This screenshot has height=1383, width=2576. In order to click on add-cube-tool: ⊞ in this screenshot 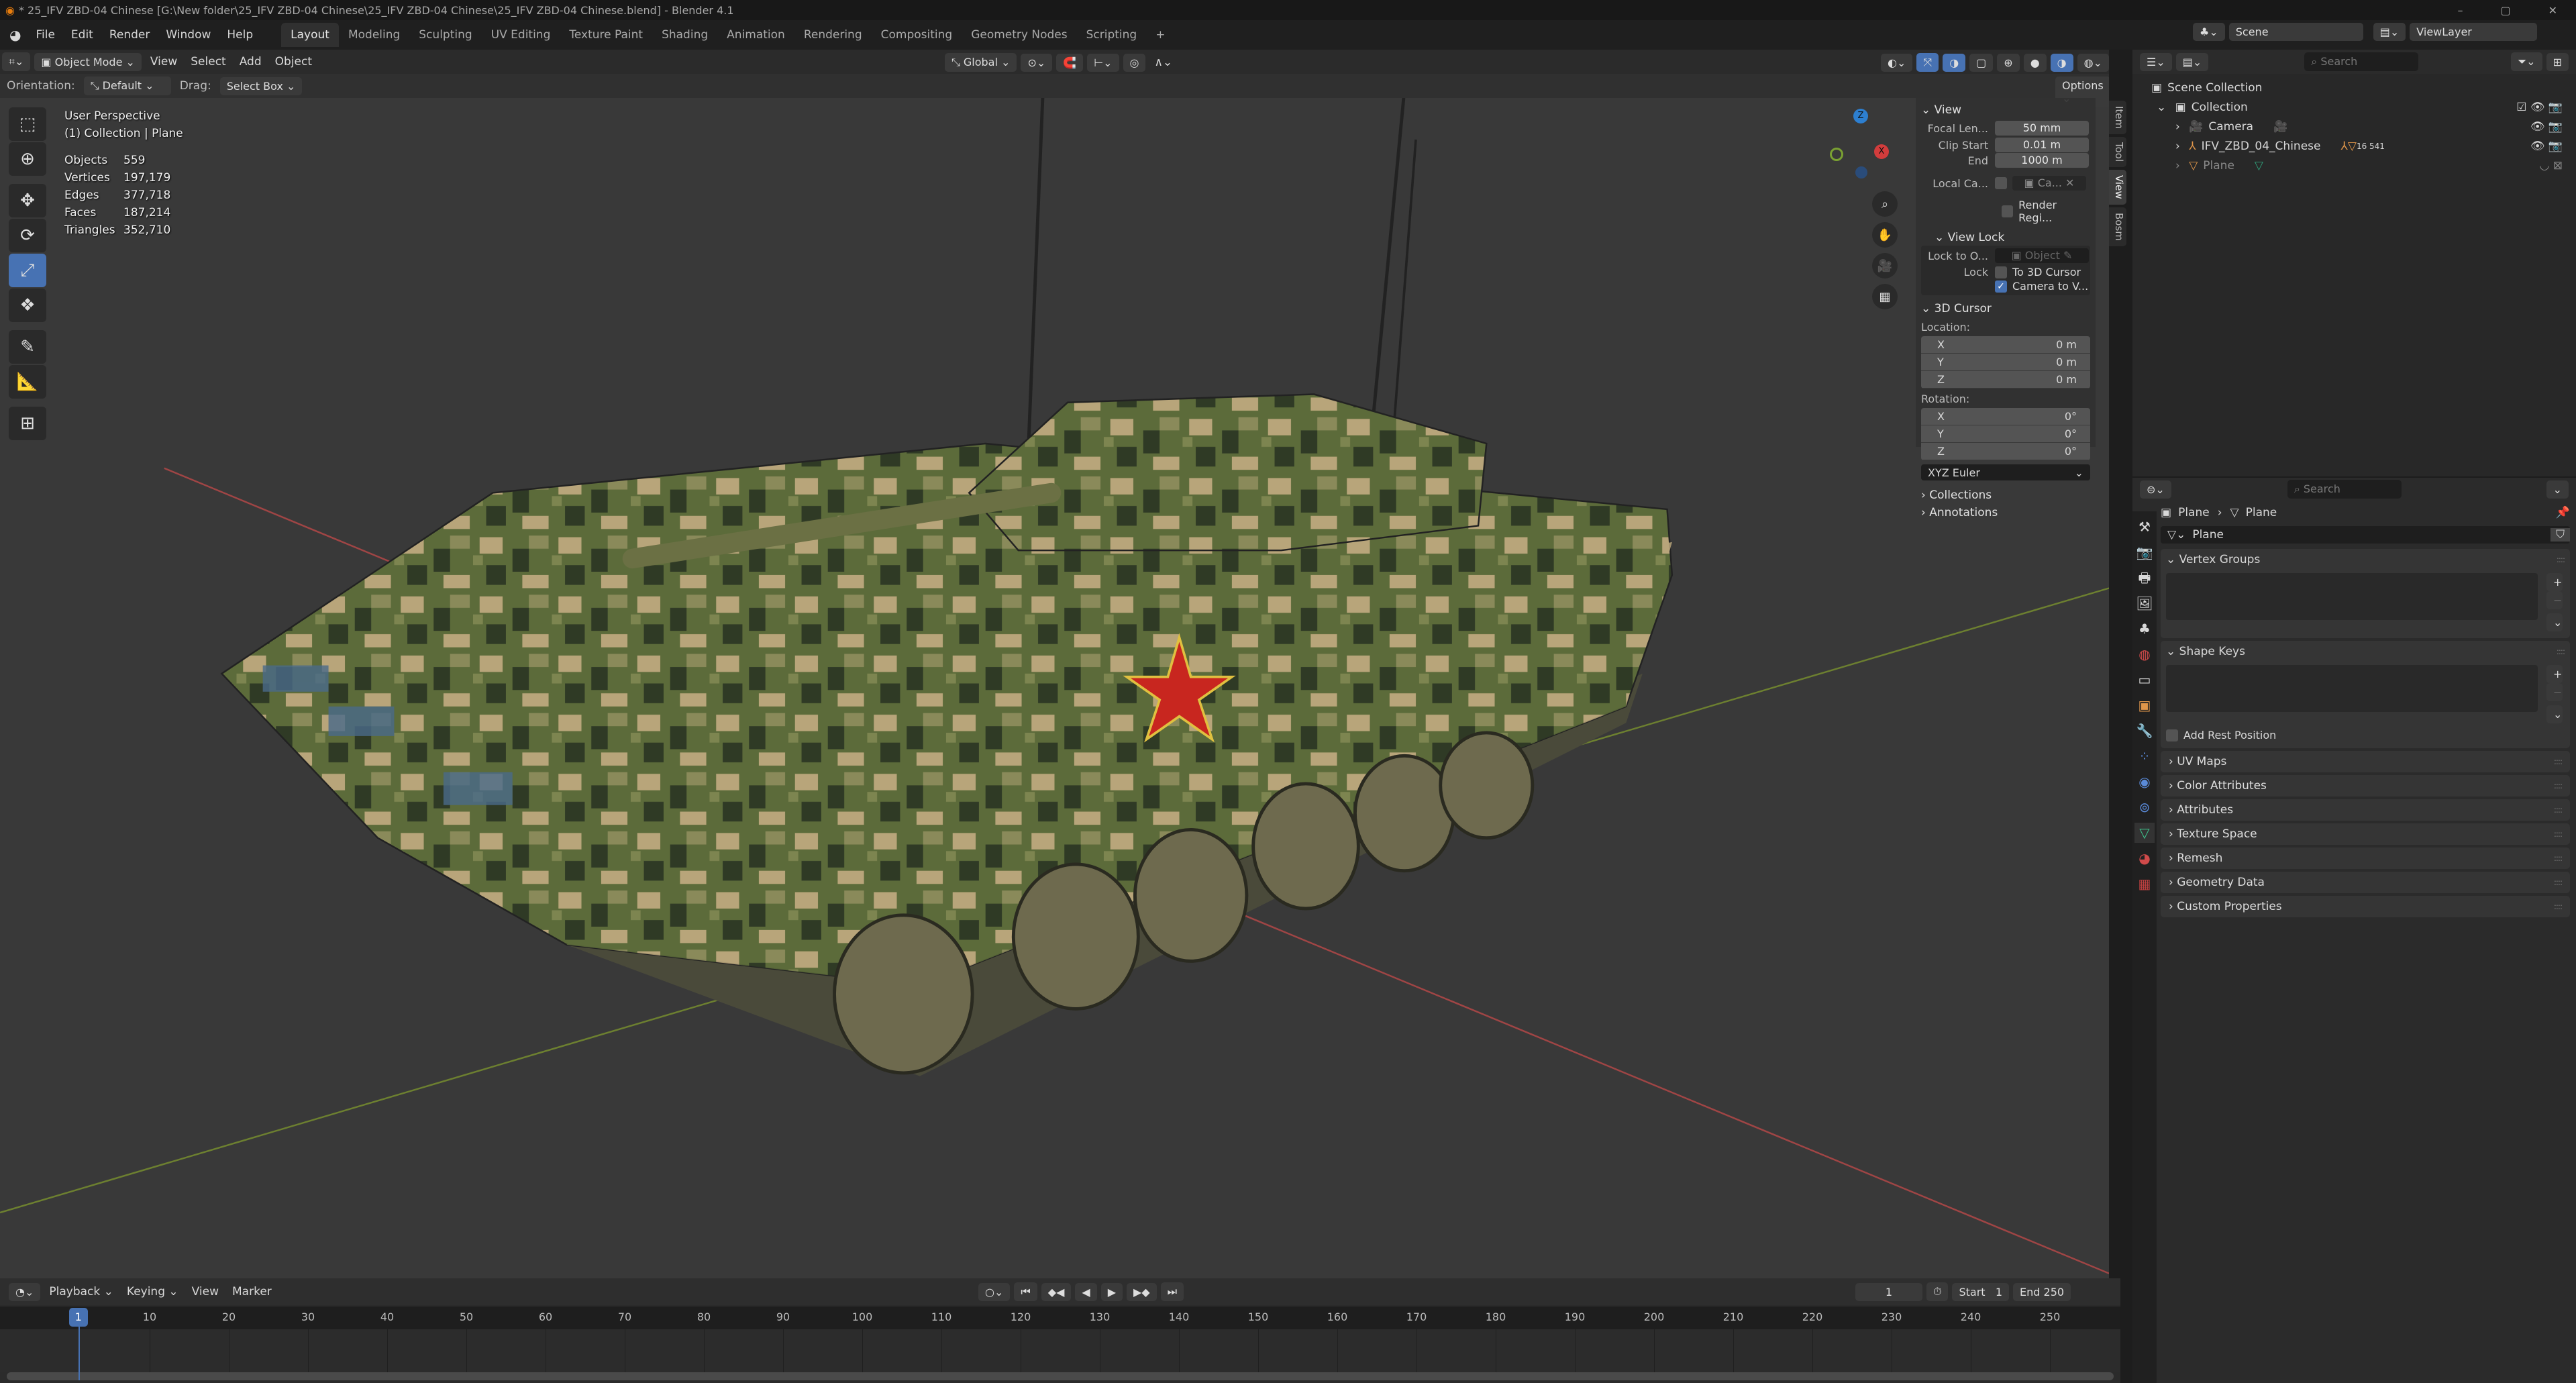, I will do `click(27, 423)`.